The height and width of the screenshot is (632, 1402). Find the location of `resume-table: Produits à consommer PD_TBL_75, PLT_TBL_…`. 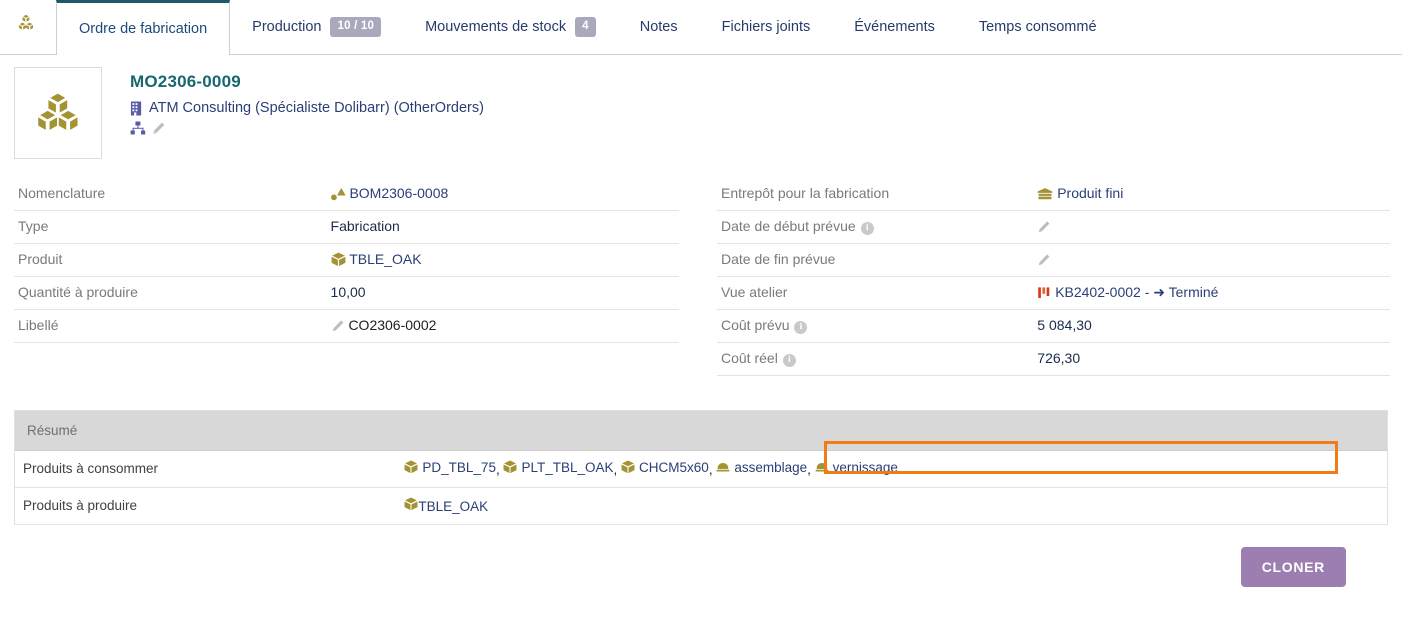

resume-table: Produits à consommer PD_TBL_75, PLT_TBL_… is located at coordinates (701, 487).